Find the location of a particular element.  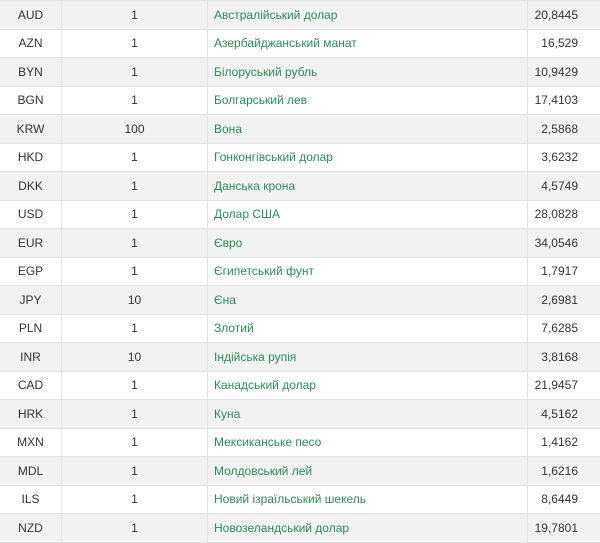

currency-name-link: Індійська рупія is located at coordinates (368, 357).